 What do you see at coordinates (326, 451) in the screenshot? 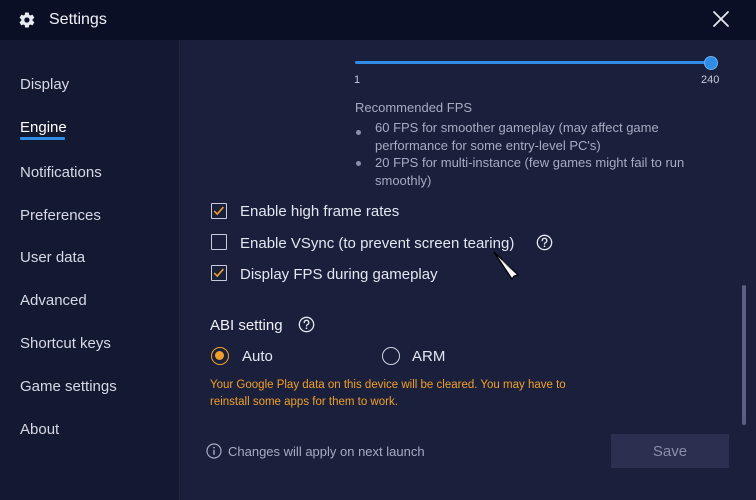
I see `restart-note: Changes will apply on next launch` at bounding box center [326, 451].